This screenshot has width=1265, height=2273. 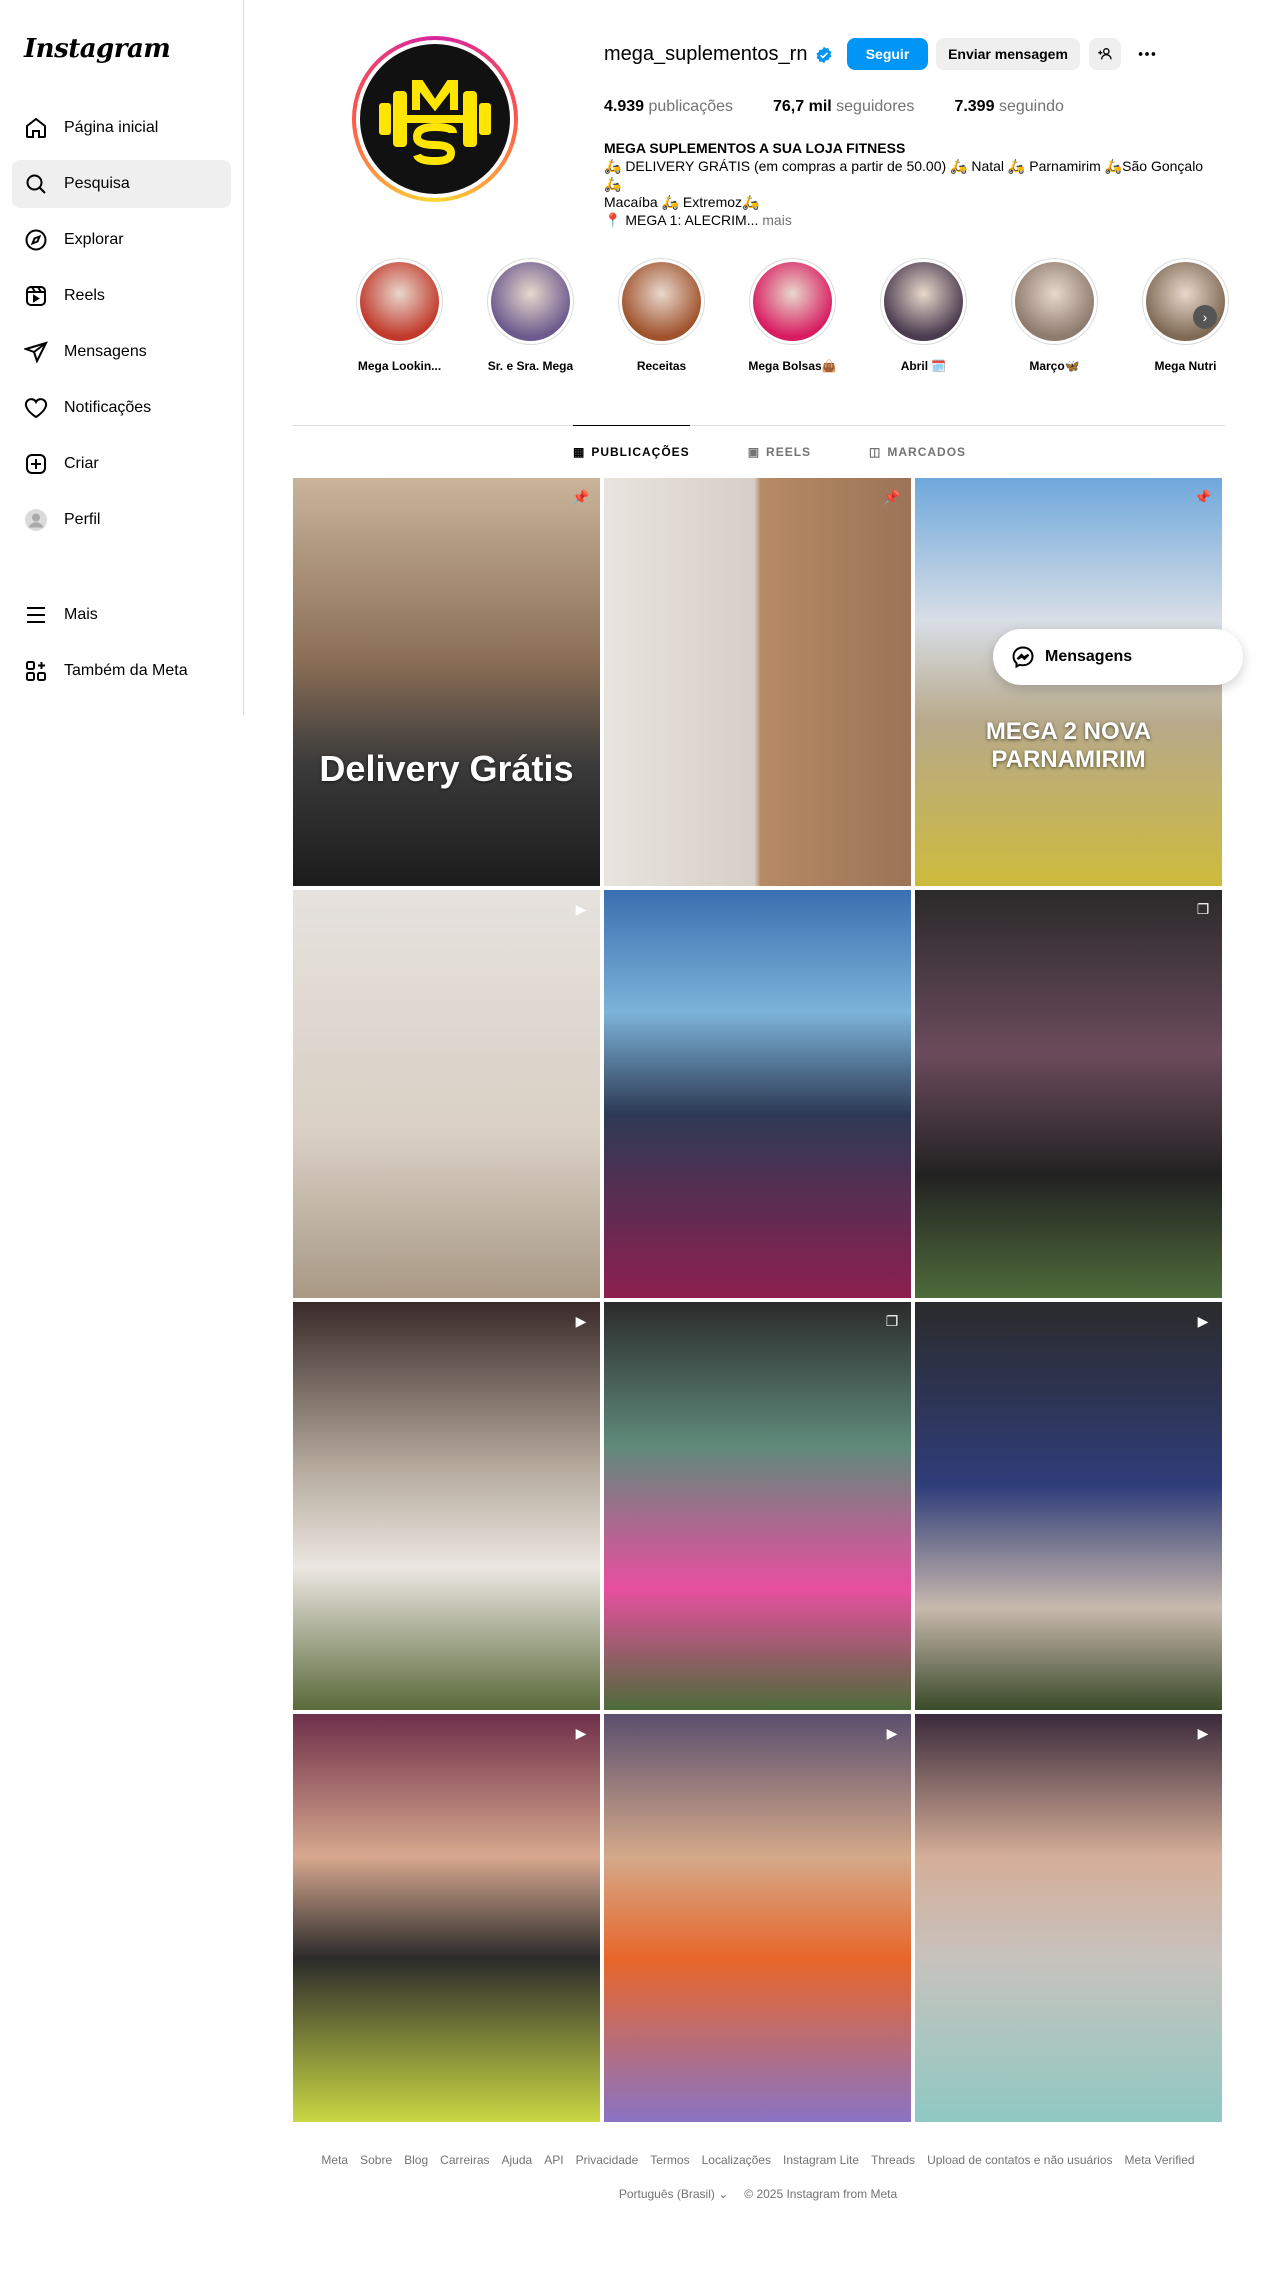 I want to click on bio-line: 📍 MEGA 1: ALECRIM... mais, so click(x=698, y=220).